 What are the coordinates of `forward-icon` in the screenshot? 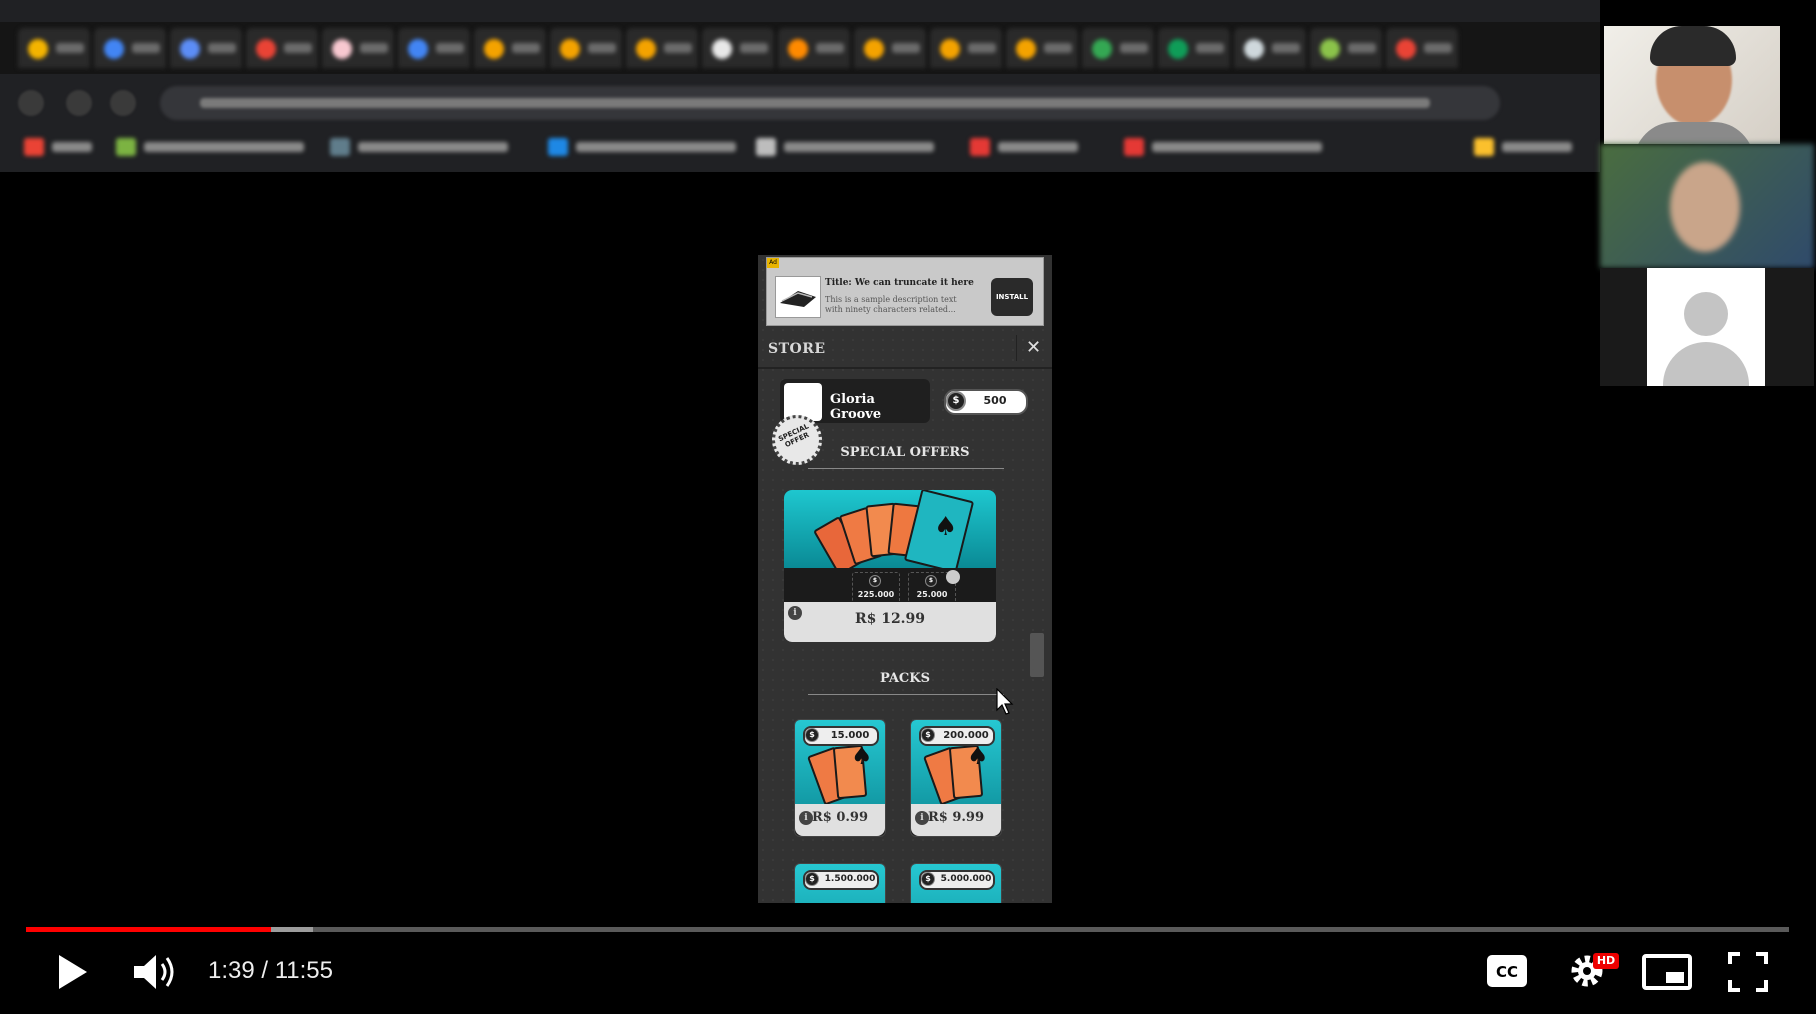 It's located at (79, 103).